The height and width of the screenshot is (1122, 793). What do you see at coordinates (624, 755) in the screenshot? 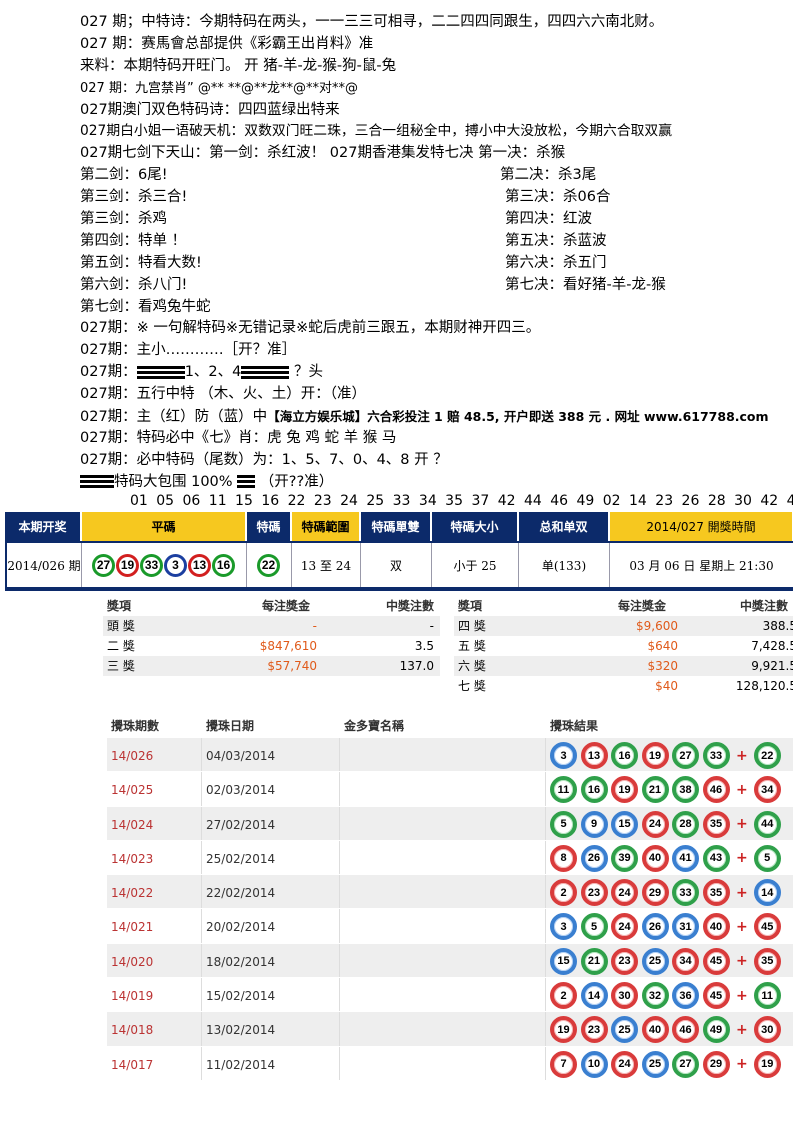
I see `number-ball: 16` at bounding box center [624, 755].